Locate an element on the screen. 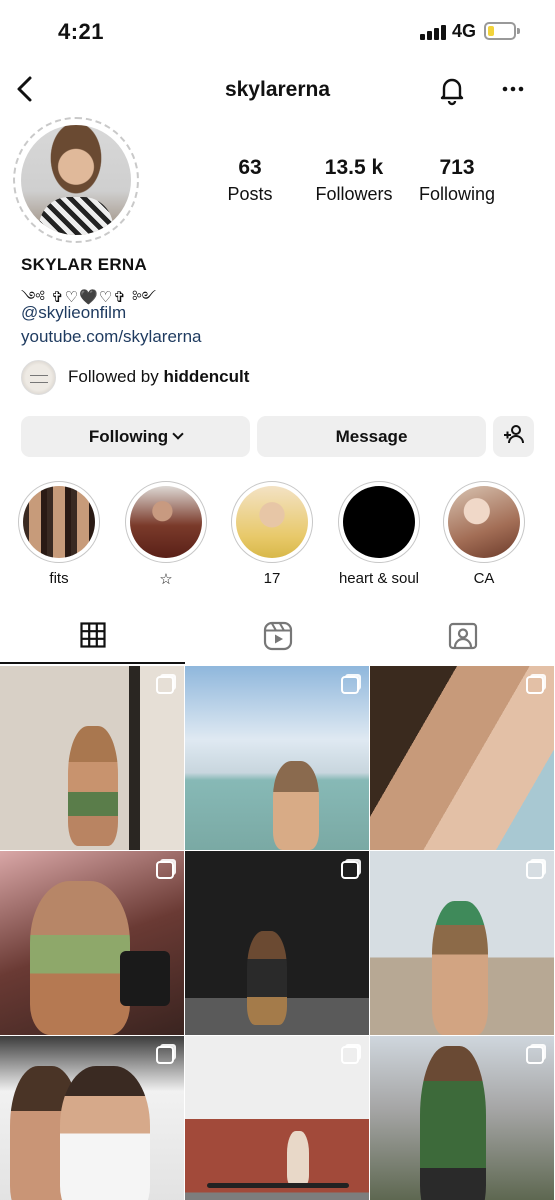 The image size is (555, 1200). stat-following: 713 Following is located at coordinates (457, 180).